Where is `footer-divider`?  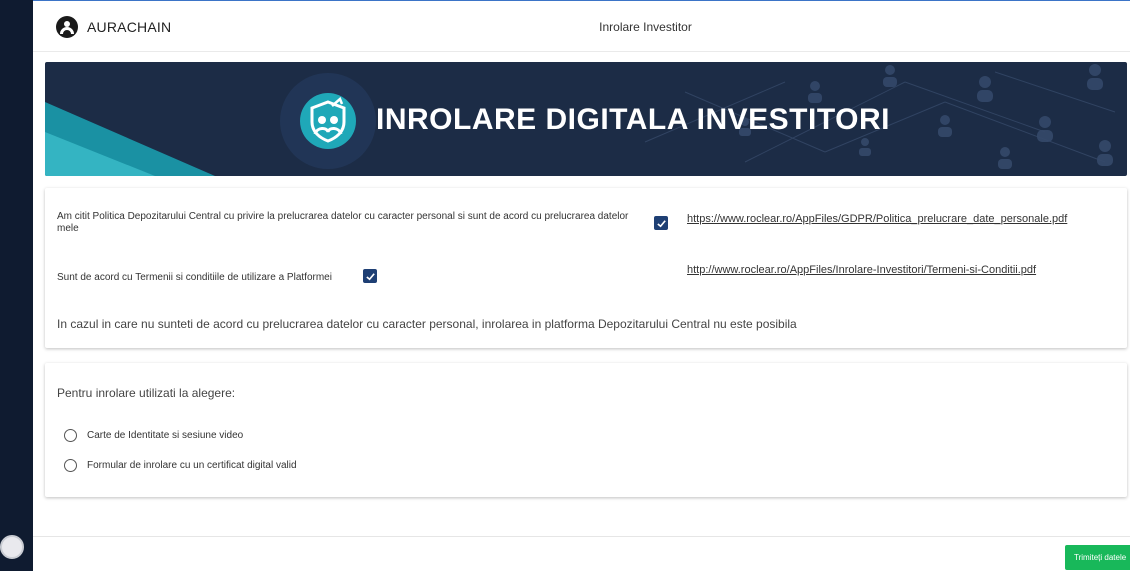 footer-divider is located at coordinates (581, 536).